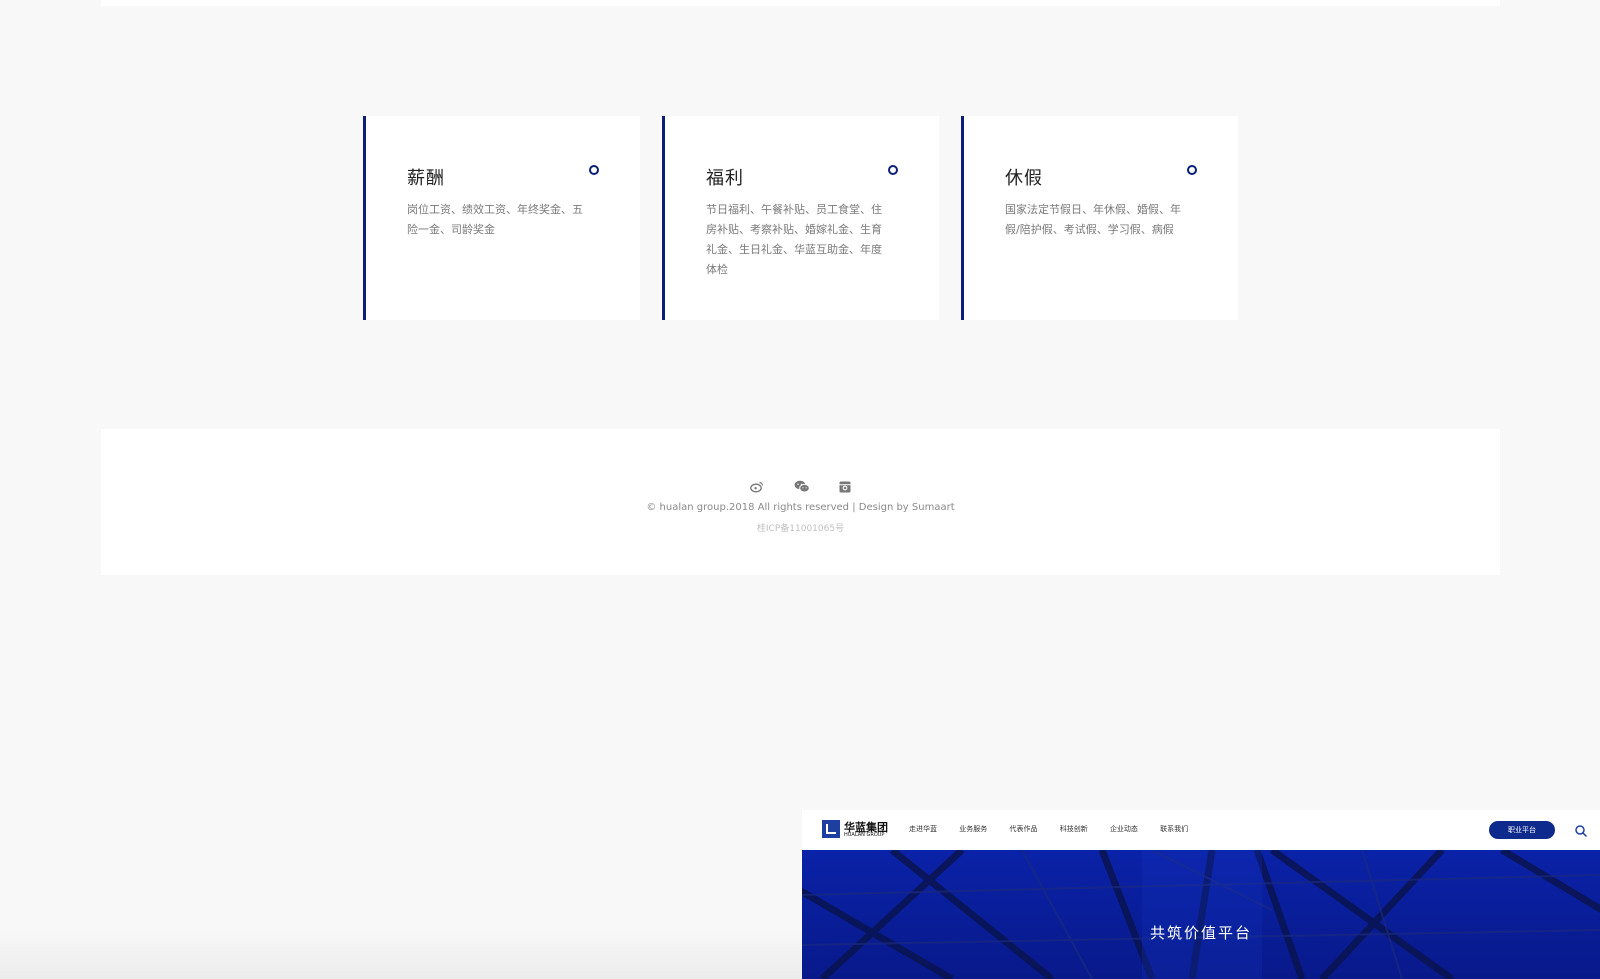 Image resolution: width=1600 pixels, height=979 pixels. Describe the element at coordinates (1023, 829) in the screenshot. I see `nav-item-works: 代表作品` at that location.